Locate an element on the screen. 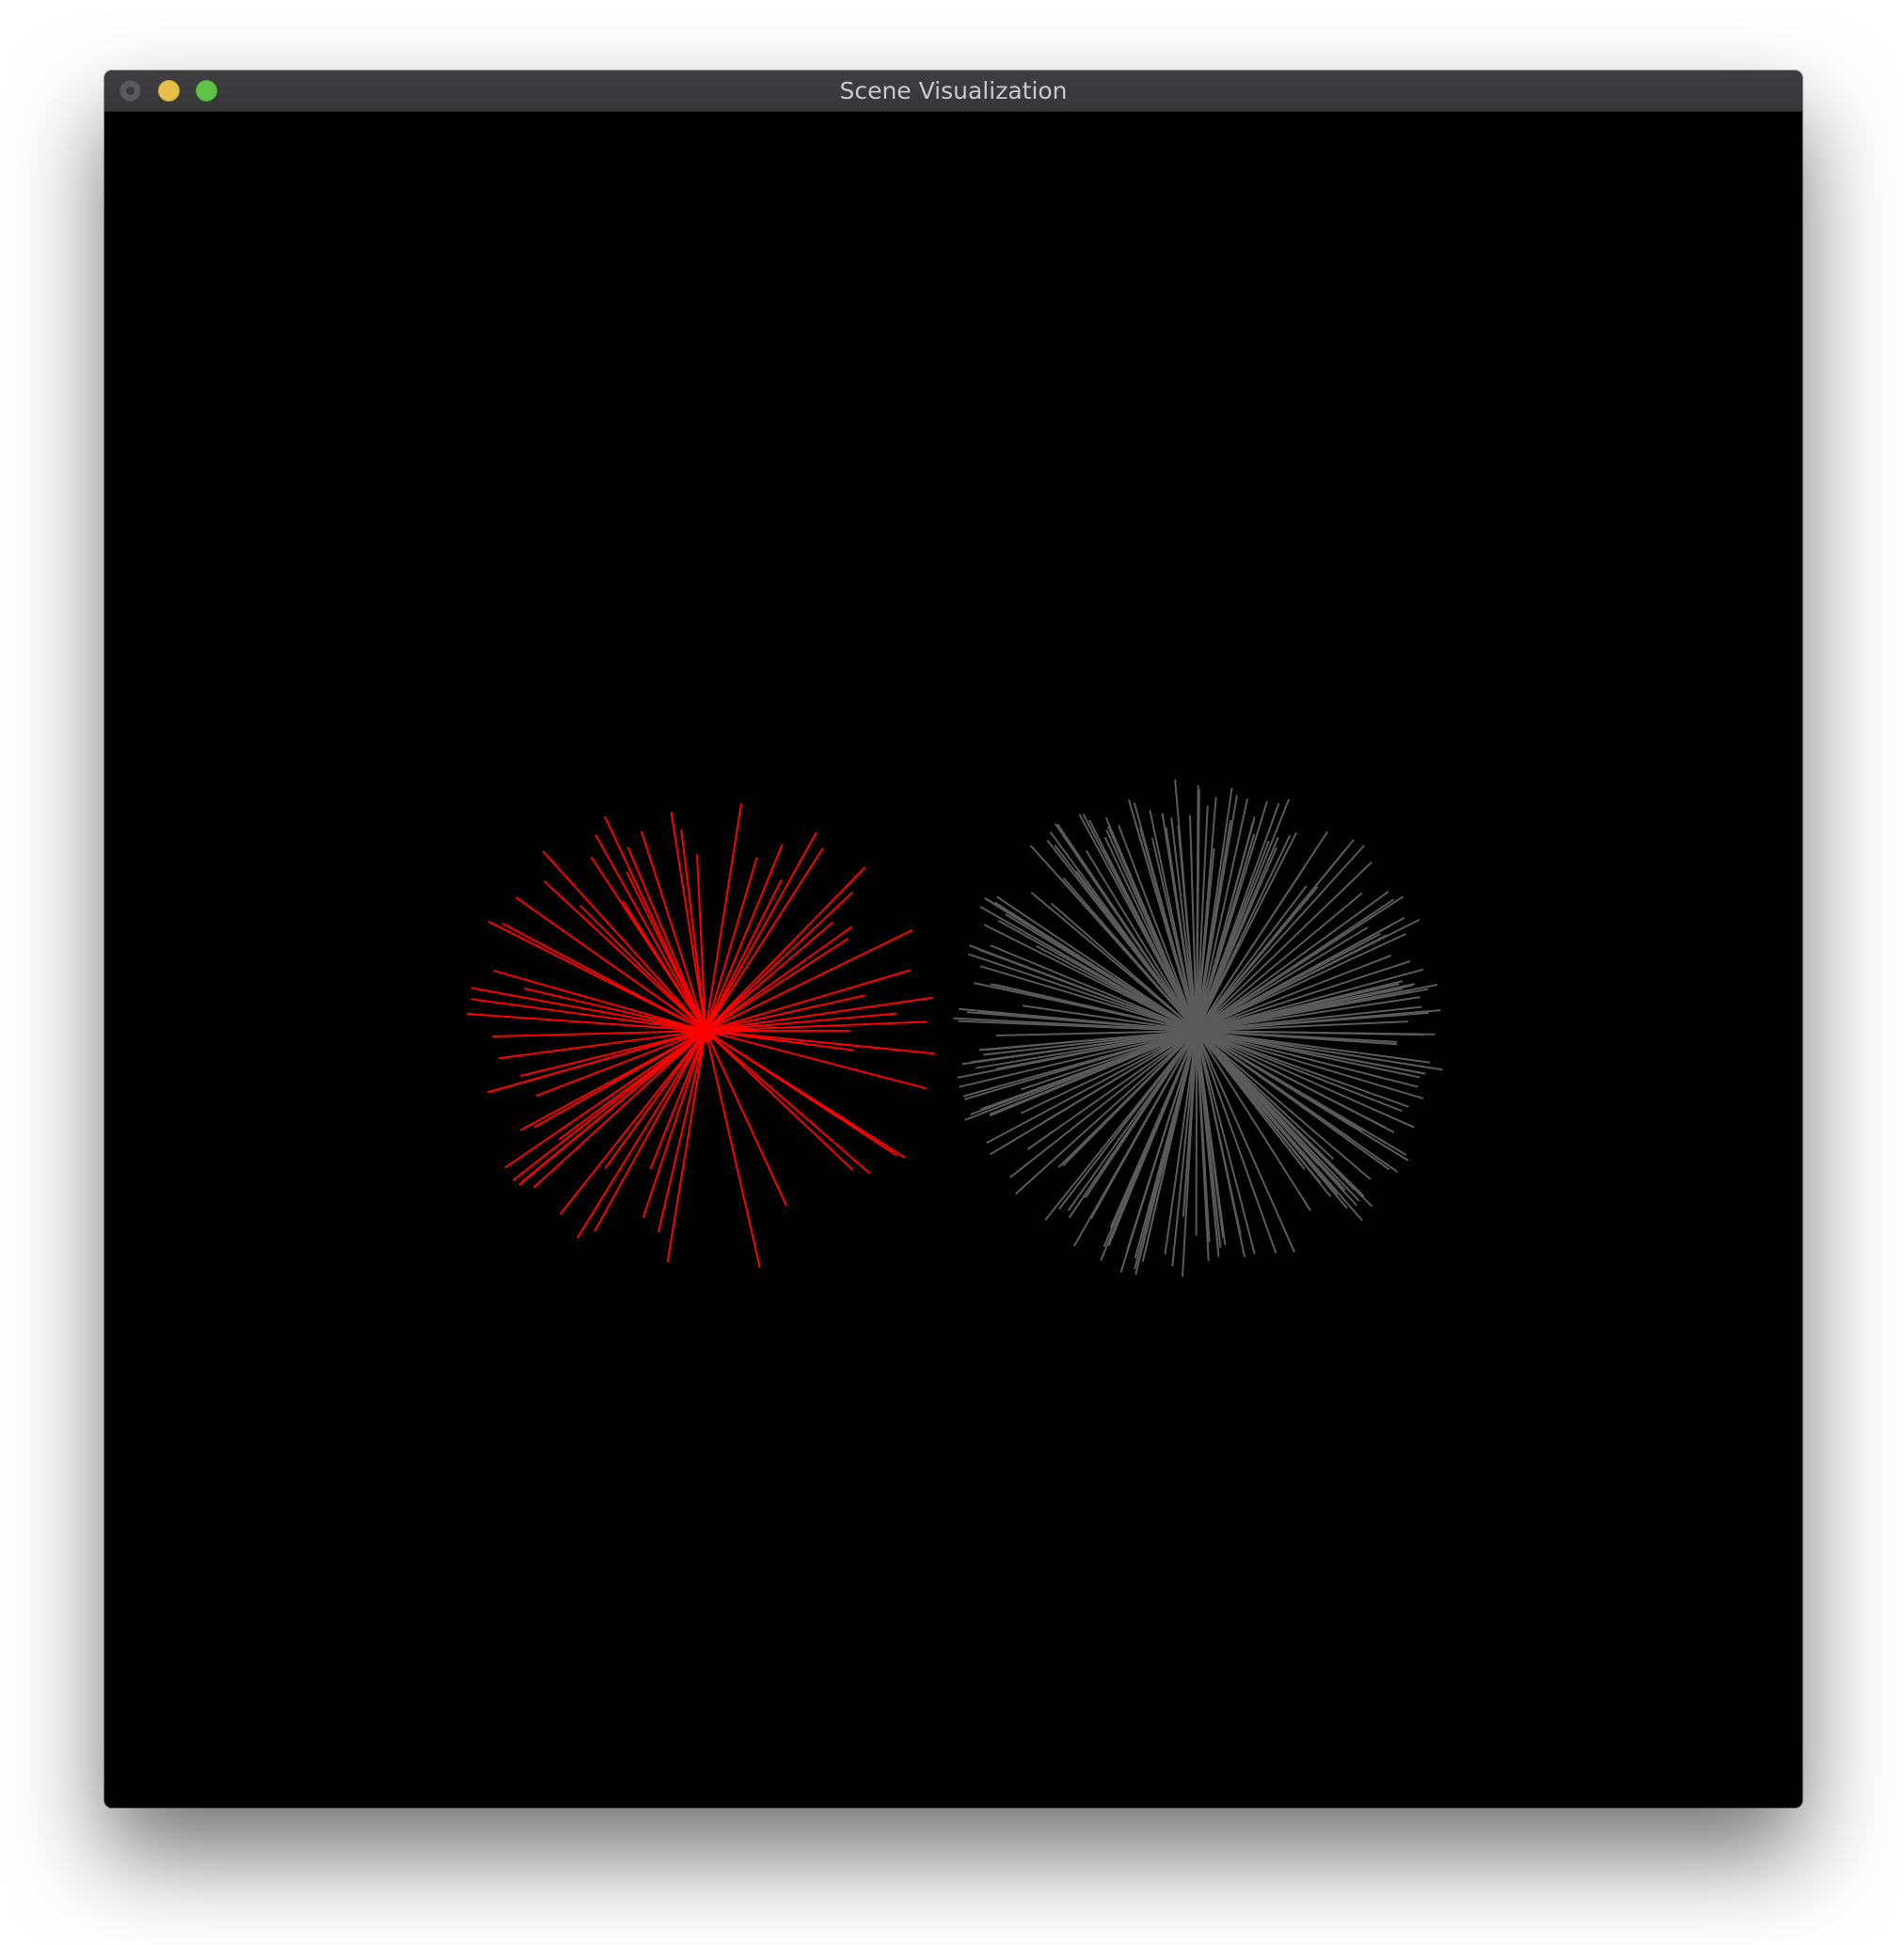 The height and width of the screenshot is (1945, 1904). red-ray-burst is located at coordinates (701, 1035).